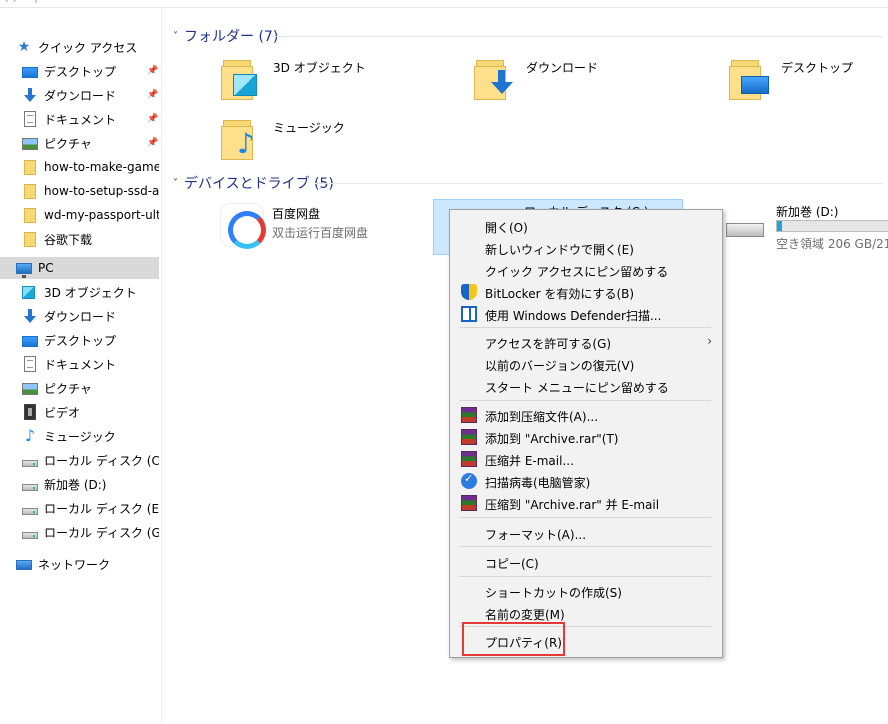 Image resolution: width=888 pixels, height=724 pixels. What do you see at coordinates (101, 508) in the screenshot?
I see `sidebar-item-label: ローカル ディスク (E:)` at bounding box center [101, 508].